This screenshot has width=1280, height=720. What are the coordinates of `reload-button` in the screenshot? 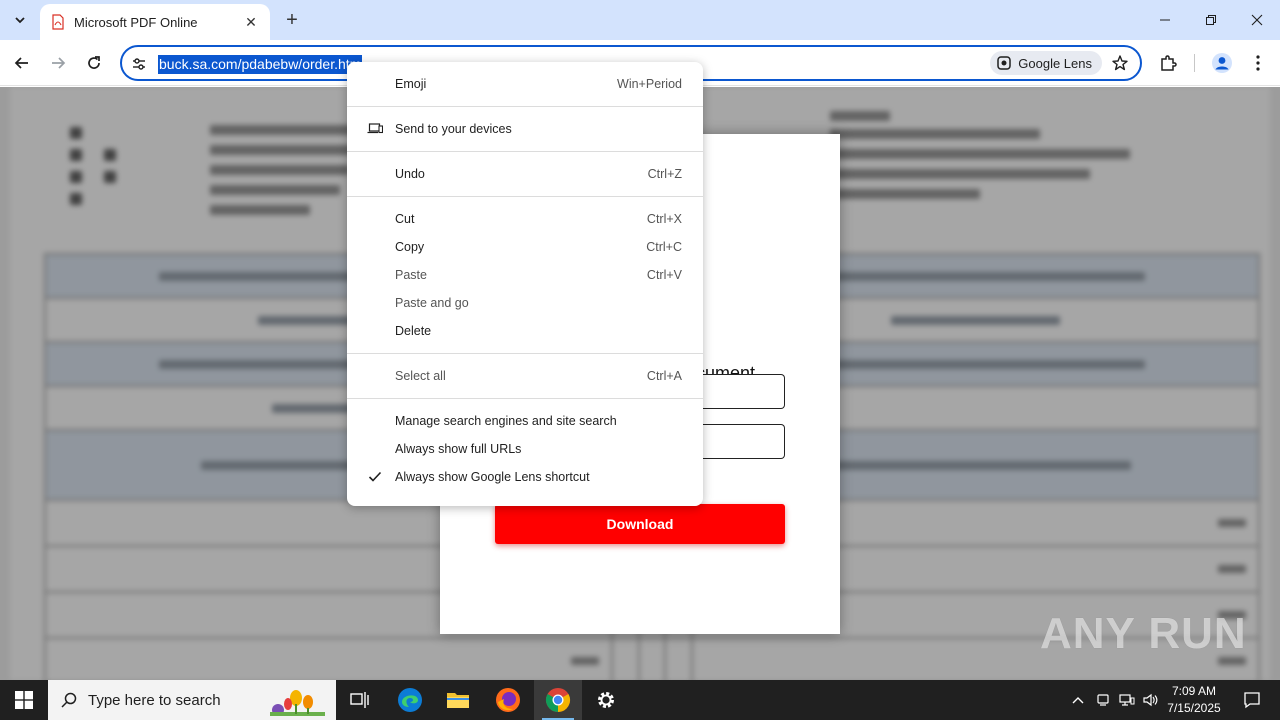 It's located at (94, 63).